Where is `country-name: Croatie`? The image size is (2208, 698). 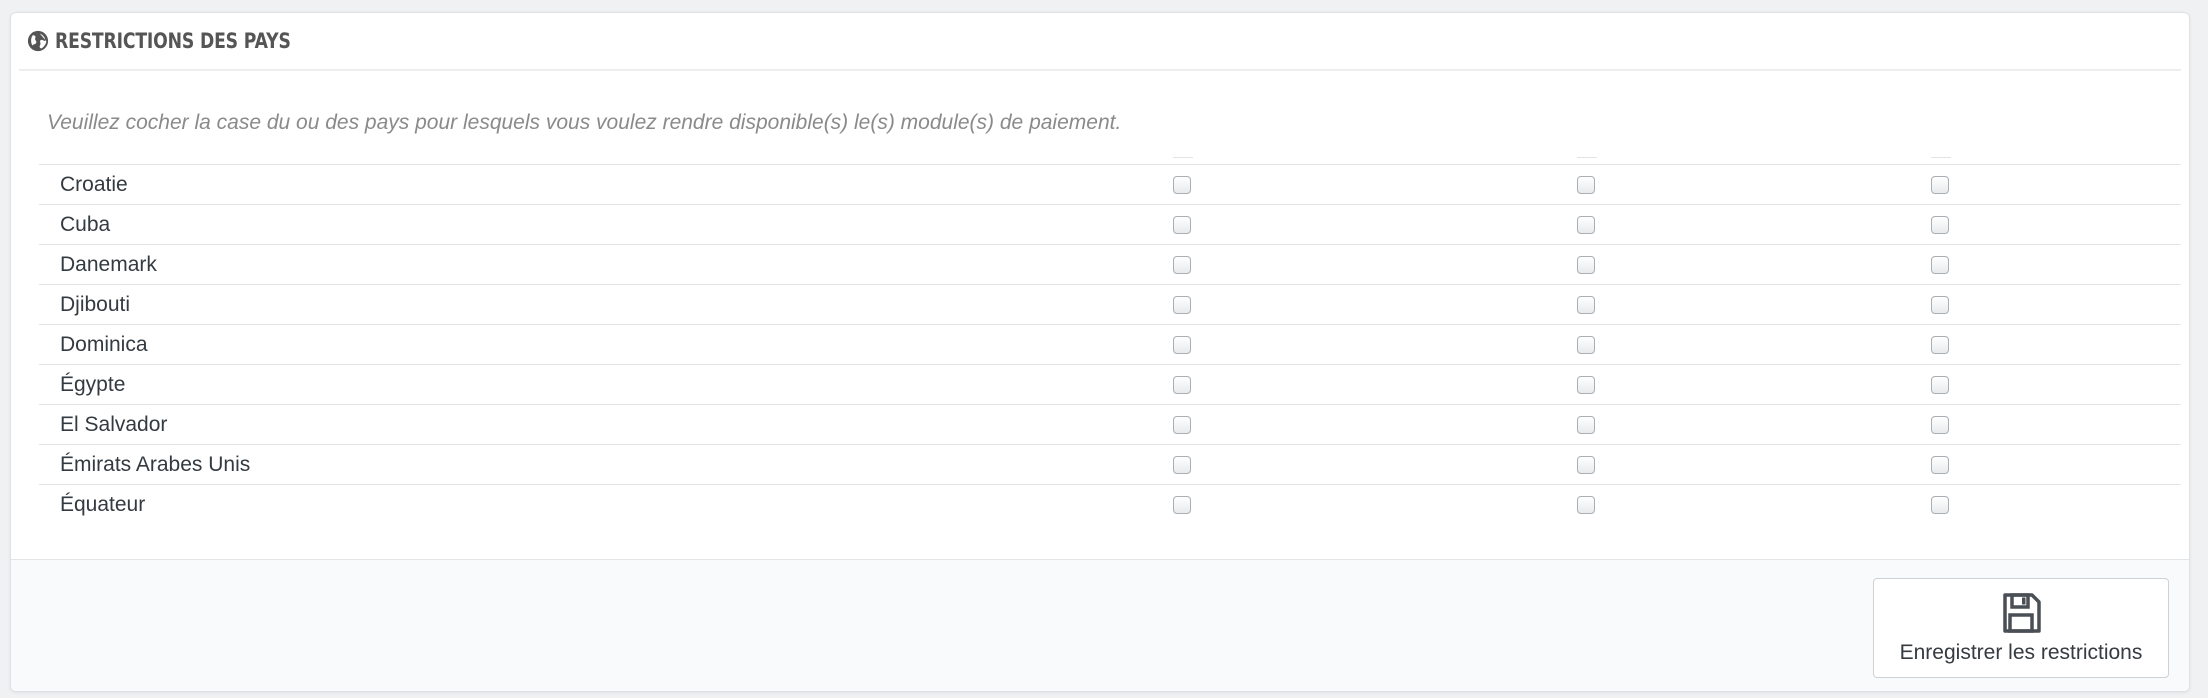
country-name: Croatie is located at coordinates (94, 184).